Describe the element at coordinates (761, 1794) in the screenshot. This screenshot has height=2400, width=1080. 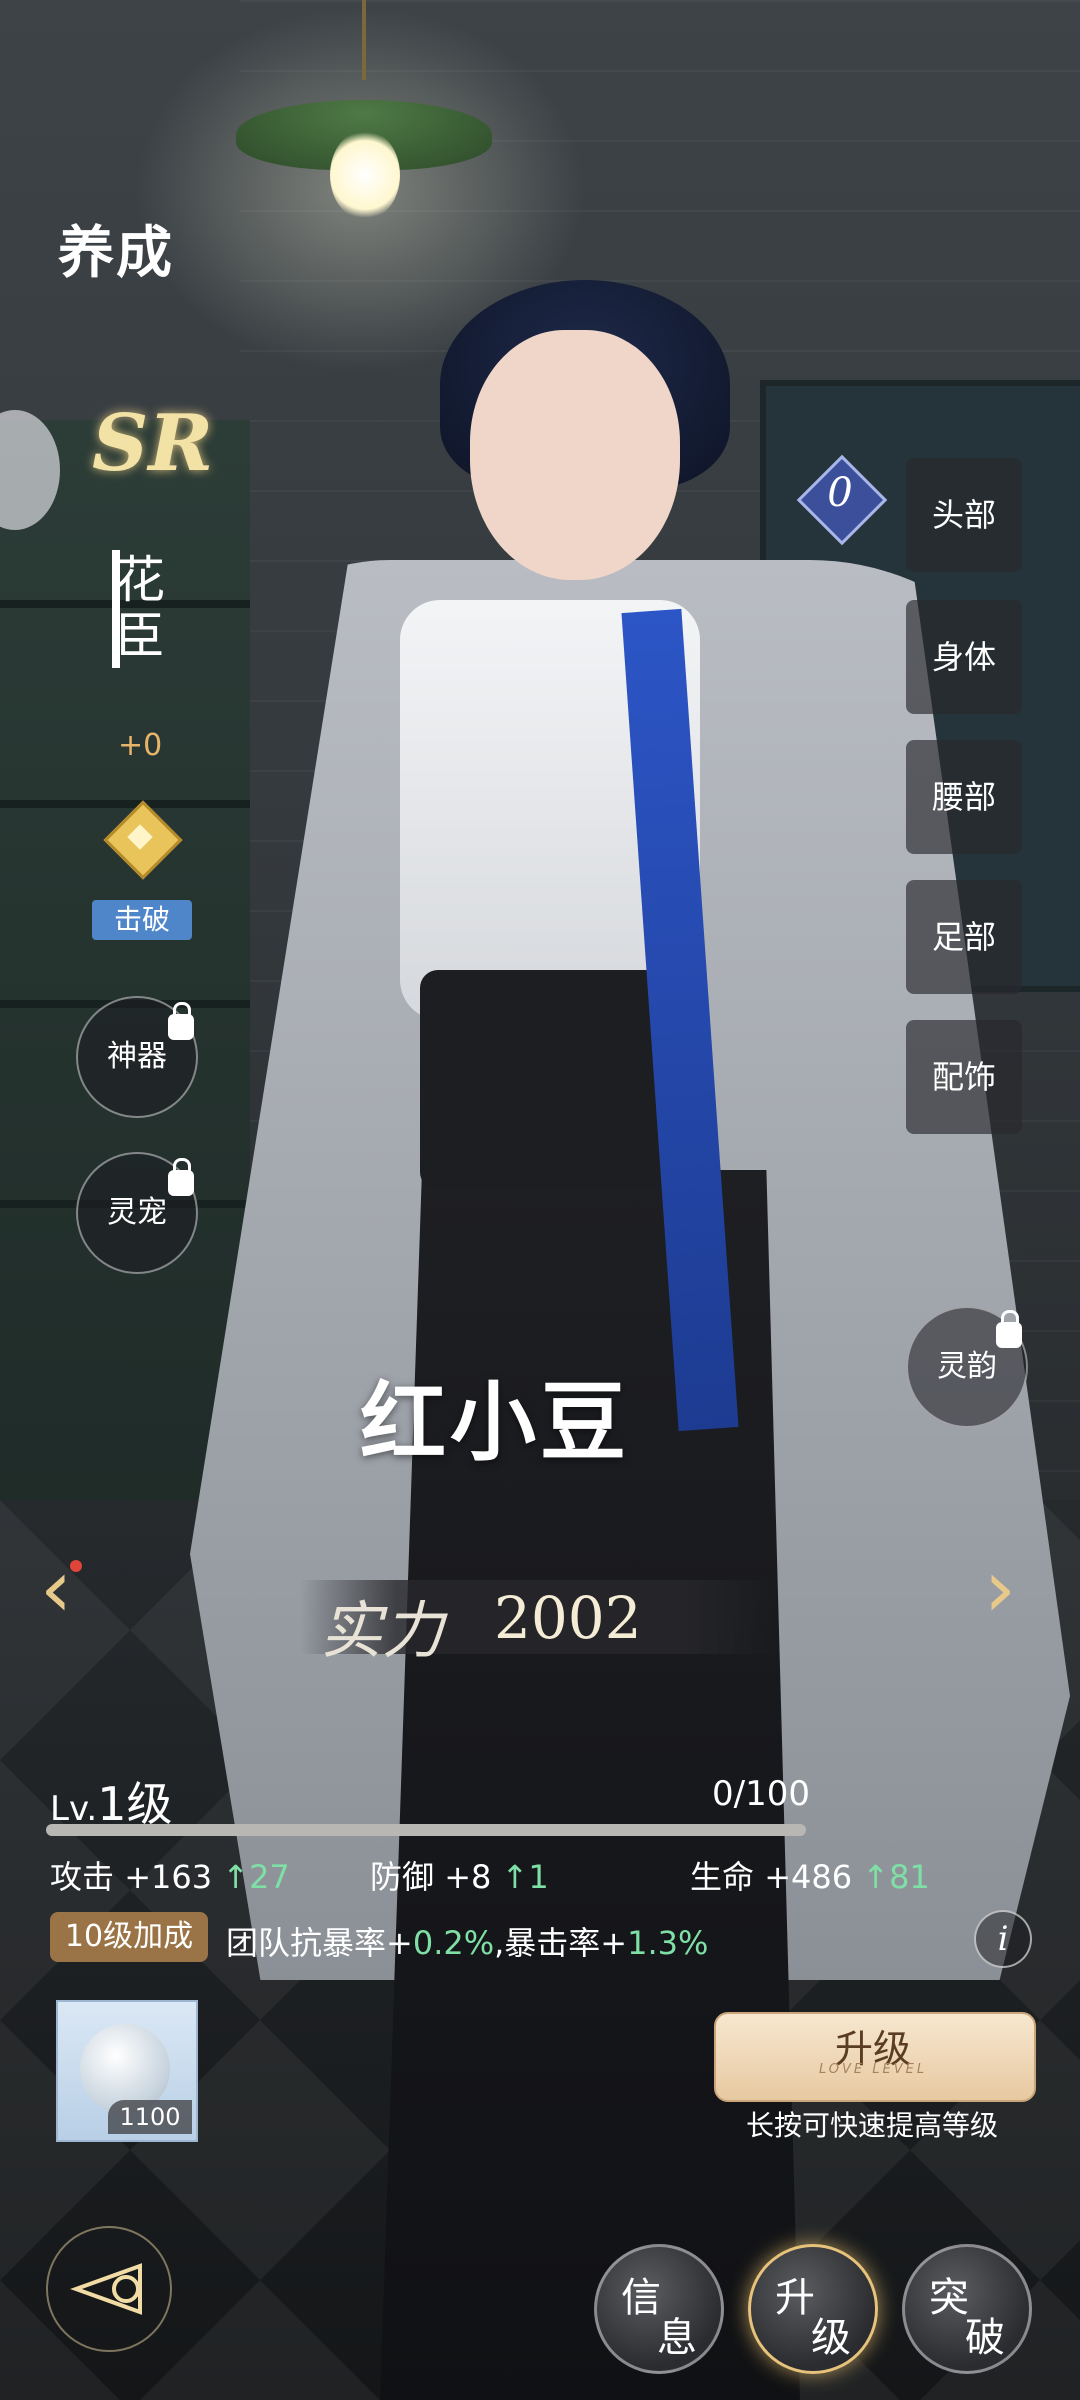
I see `xp-counter: 0/100` at that location.